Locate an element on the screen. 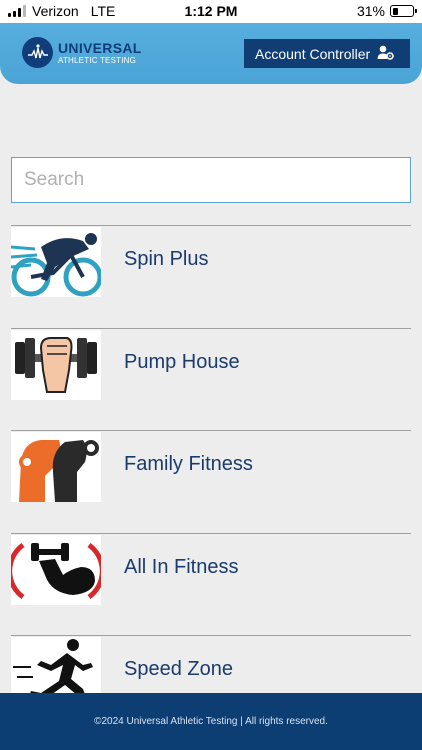 This screenshot has width=422, height=750. account-controller-label: Account Controller is located at coordinates (313, 53).